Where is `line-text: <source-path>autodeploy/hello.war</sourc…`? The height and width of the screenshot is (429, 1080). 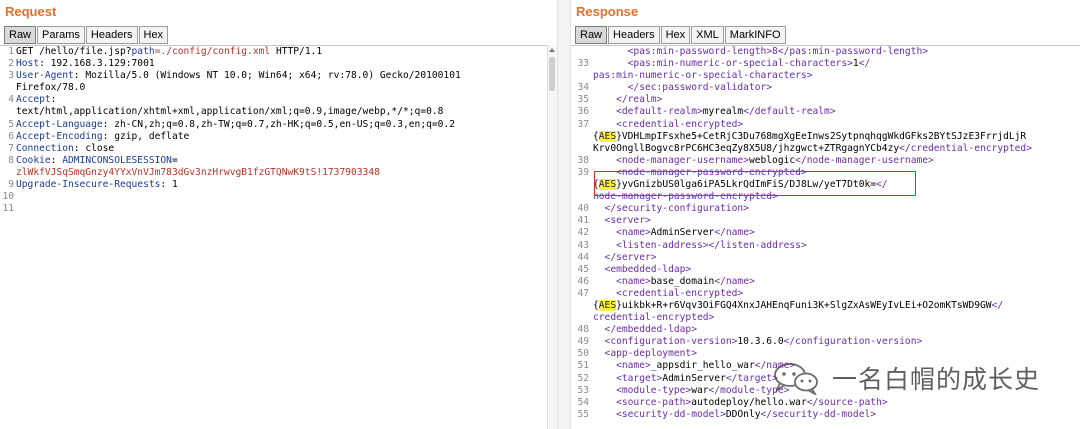
line-text: <source-path>autodeploy/hello.war</sourc… is located at coordinates (740, 403).